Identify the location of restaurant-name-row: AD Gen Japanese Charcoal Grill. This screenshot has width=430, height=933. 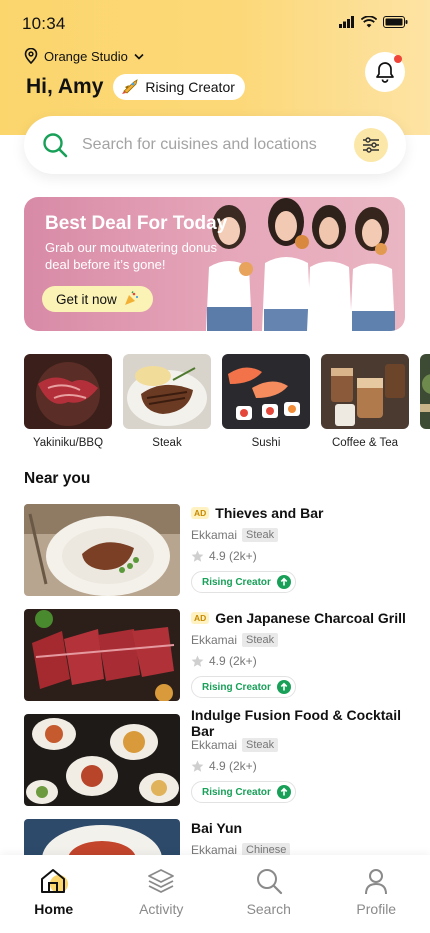
(302, 618).